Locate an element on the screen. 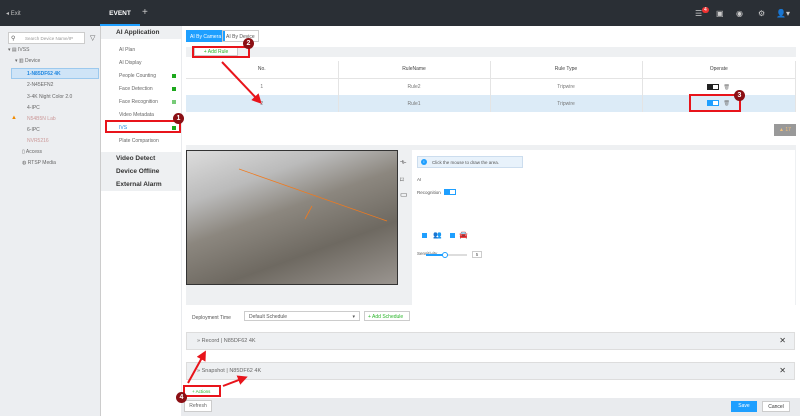 The image size is (800, 416). arrow-to-row is located at coordinates (241, 82).